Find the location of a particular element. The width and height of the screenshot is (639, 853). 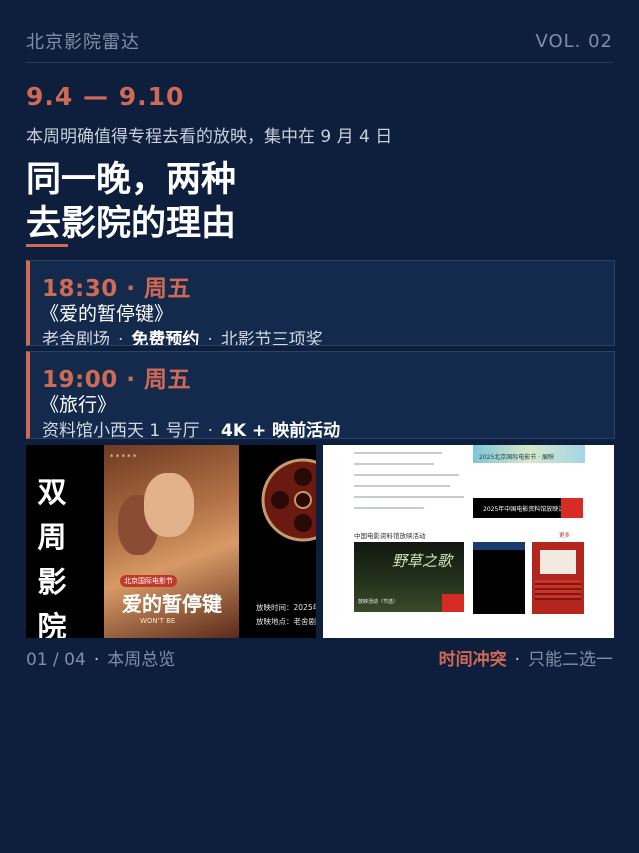

top-thumbnail: 2025北京国际电影节 · 展映 is located at coordinates (529, 454).